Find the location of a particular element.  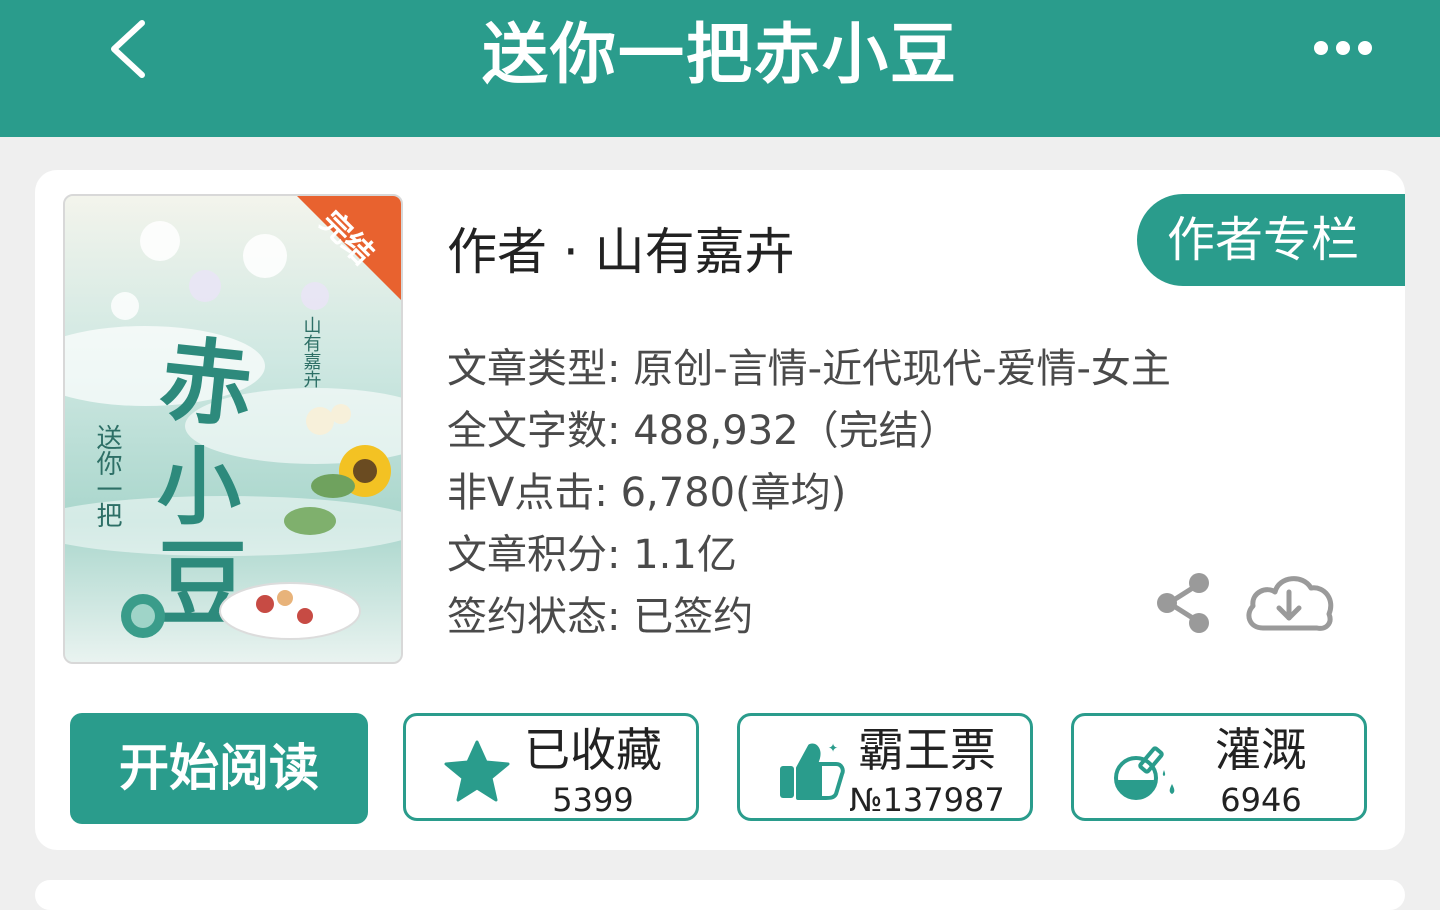

svg-text: 赤 is located at coordinates (206, 382).